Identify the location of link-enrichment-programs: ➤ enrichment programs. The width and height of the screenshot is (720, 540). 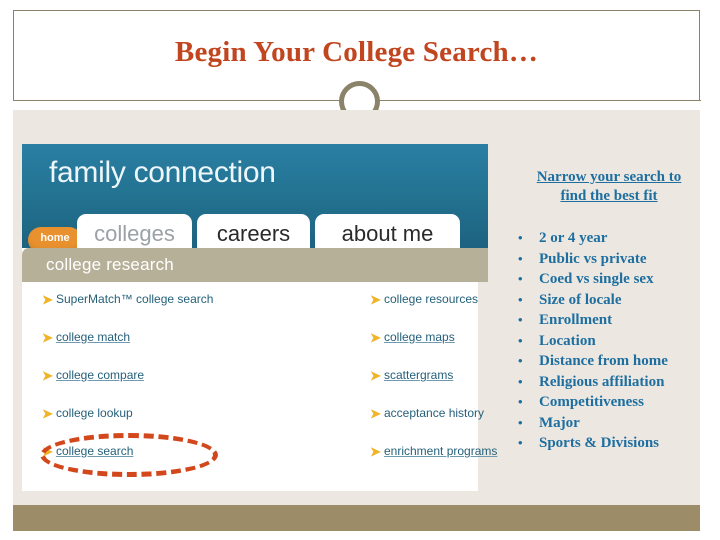
(435, 462).